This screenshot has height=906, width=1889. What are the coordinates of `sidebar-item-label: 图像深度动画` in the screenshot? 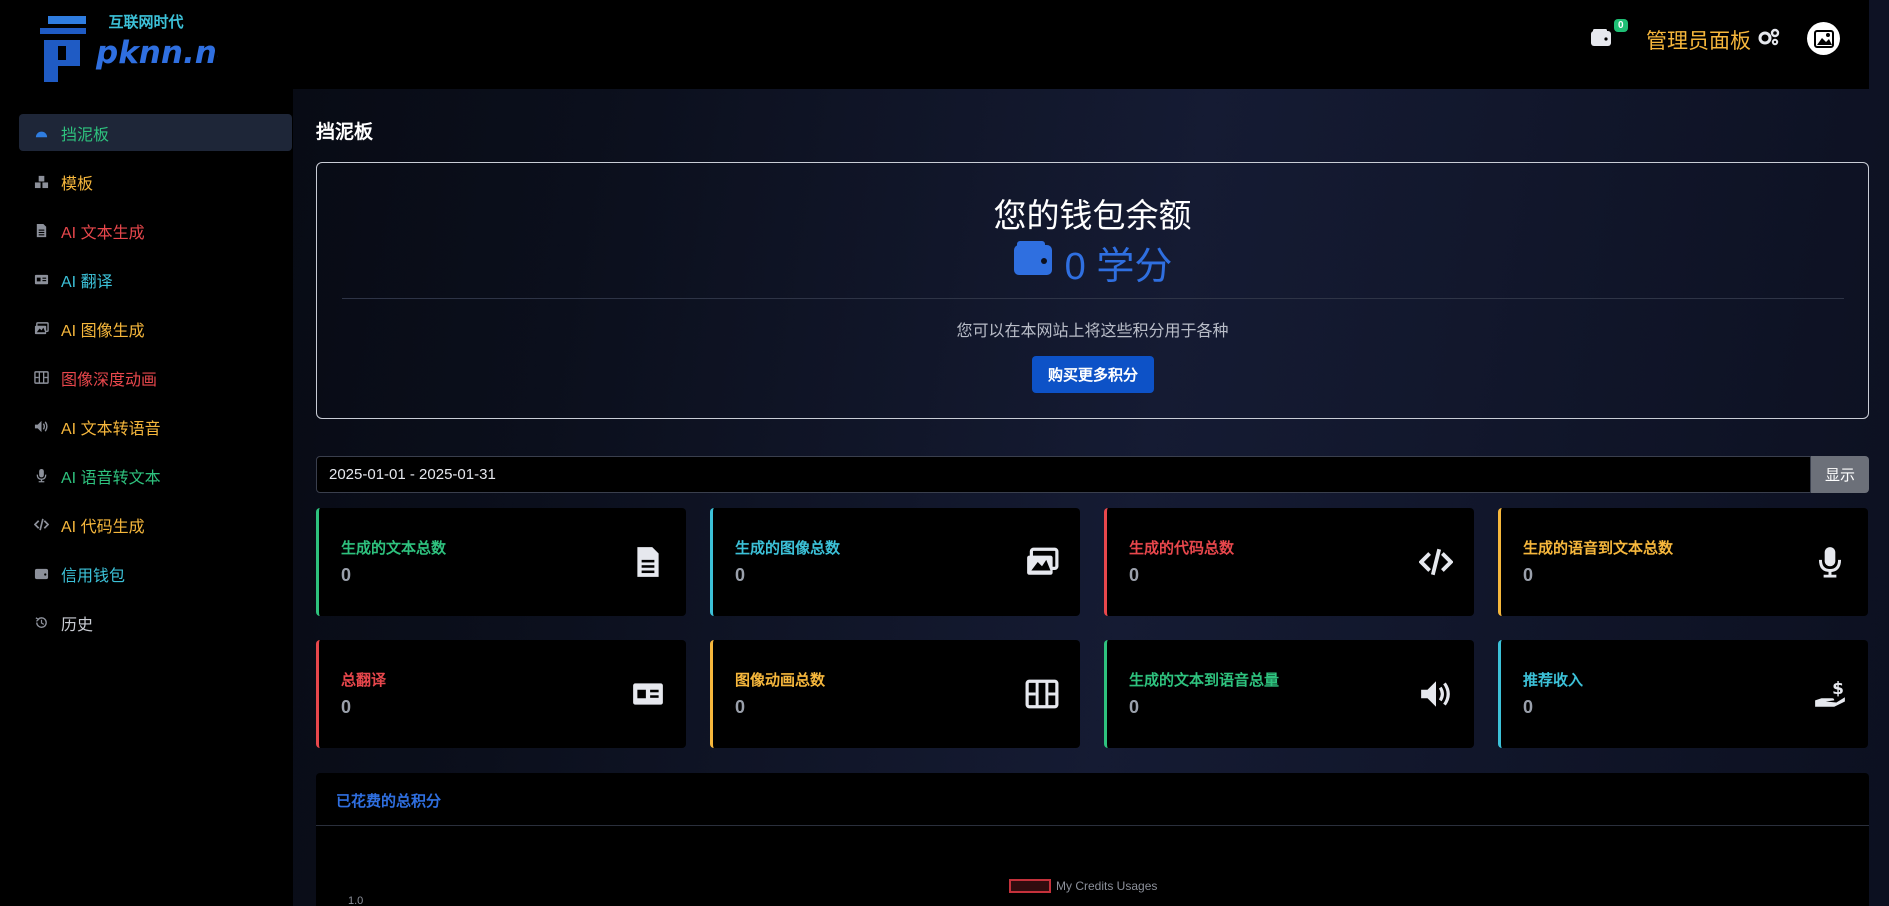 It's located at (109, 380).